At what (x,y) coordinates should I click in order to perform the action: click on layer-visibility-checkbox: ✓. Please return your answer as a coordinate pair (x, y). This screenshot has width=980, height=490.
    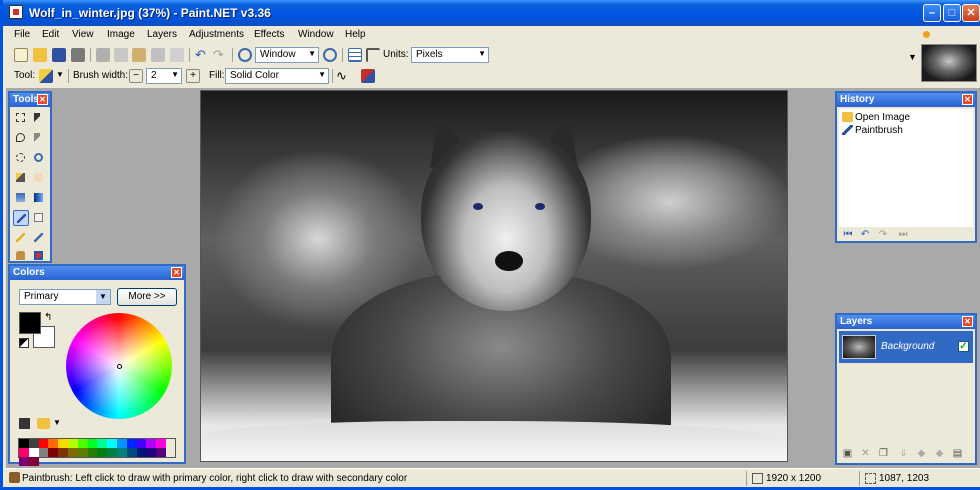
    Looking at the image, I should click on (963, 346).